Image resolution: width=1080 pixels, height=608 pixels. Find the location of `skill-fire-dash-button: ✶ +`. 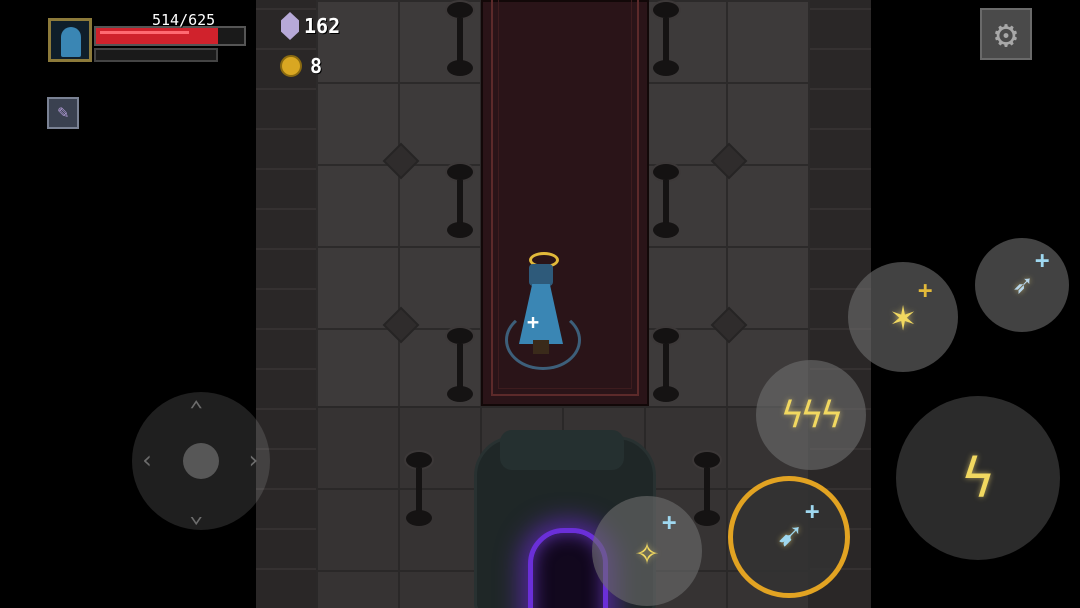

skill-fire-dash-button: ✶ + is located at coordinates (903, 317).